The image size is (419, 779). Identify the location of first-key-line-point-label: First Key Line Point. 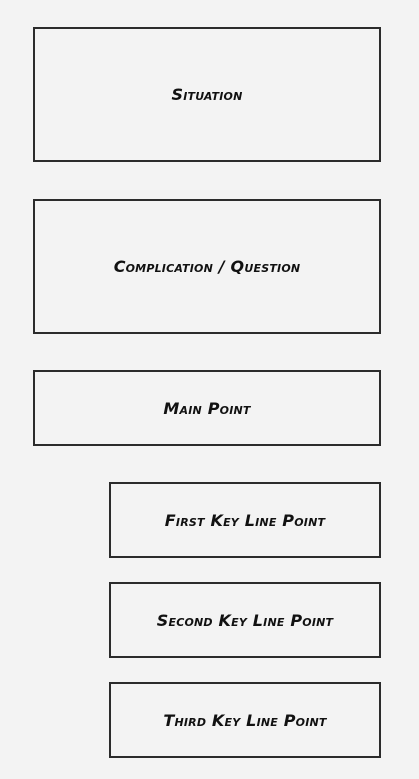
(245, 520).